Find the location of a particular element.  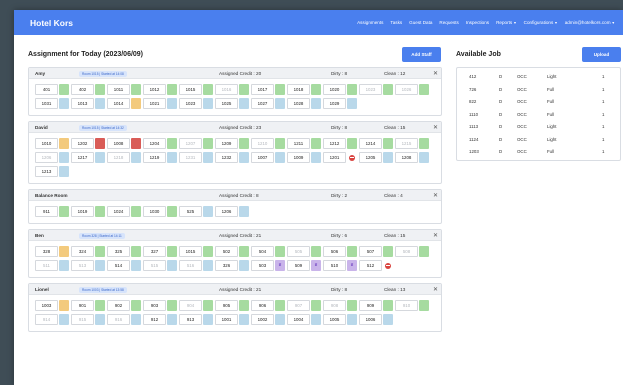

room-tile: 1031 is located at coordinates (52, 103).